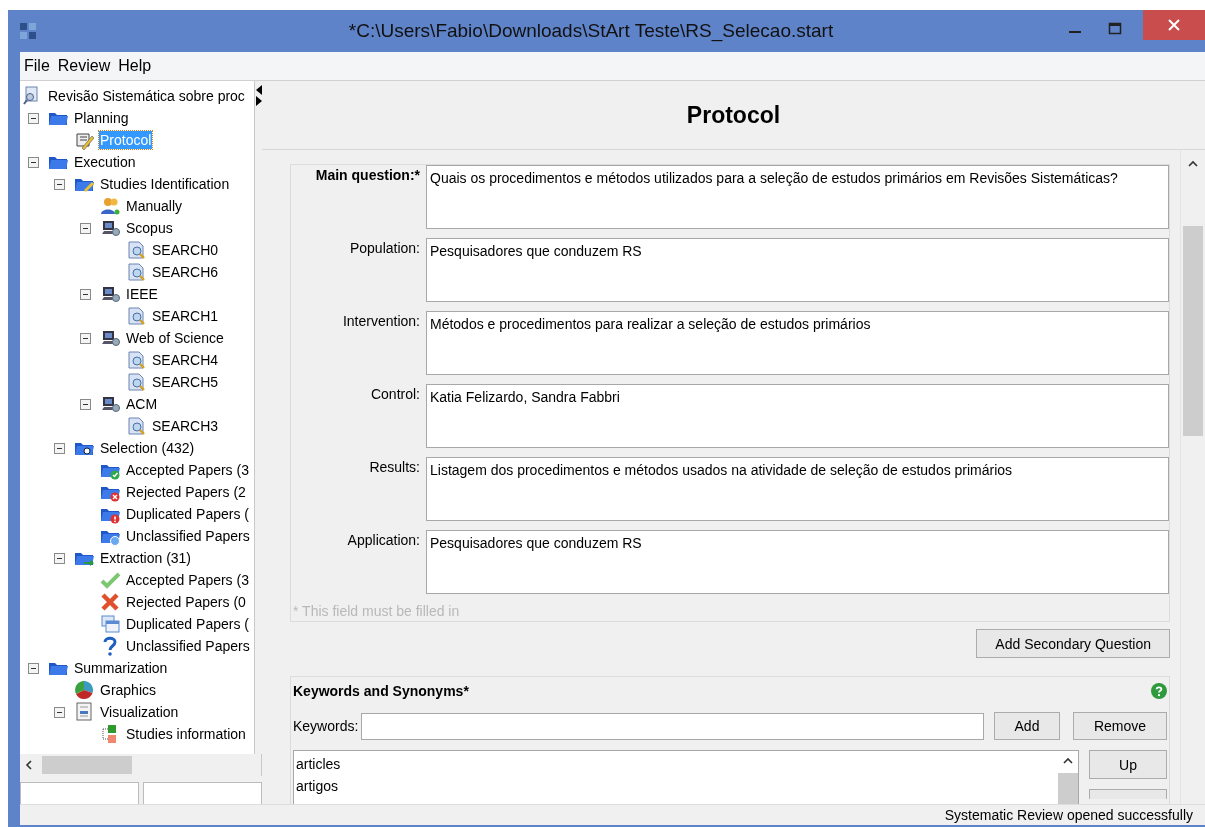  Describe the element at coordinates (147, 448) in the screenshot. I see `tree-item: Selection (432)` at that location.